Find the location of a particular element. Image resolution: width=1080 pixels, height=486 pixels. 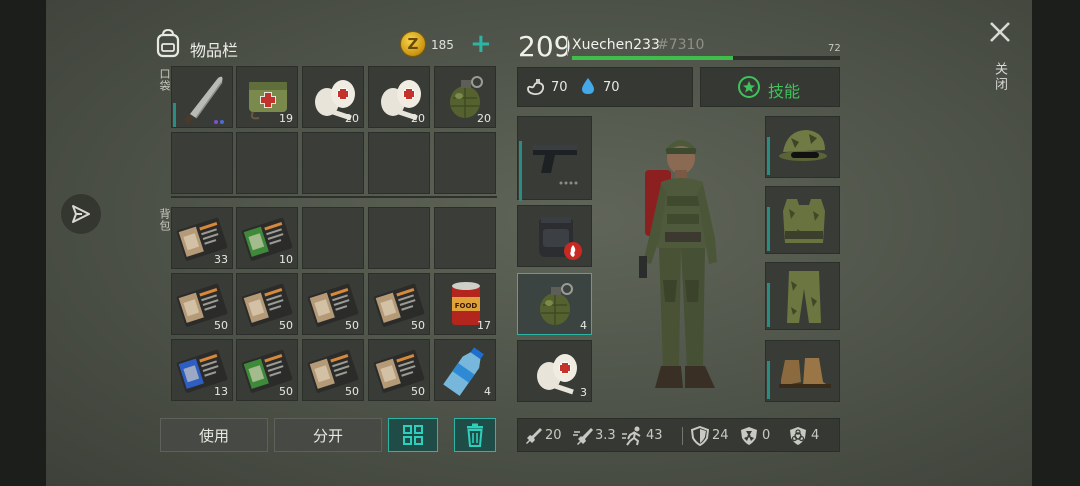

water-drop-icon is located at coordinates (588, 88).